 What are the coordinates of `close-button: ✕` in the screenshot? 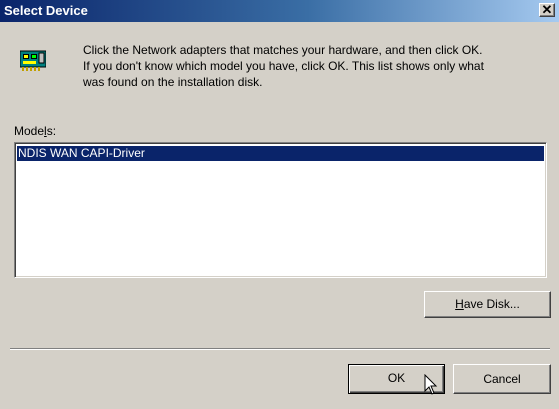 It's located at (547, 9).